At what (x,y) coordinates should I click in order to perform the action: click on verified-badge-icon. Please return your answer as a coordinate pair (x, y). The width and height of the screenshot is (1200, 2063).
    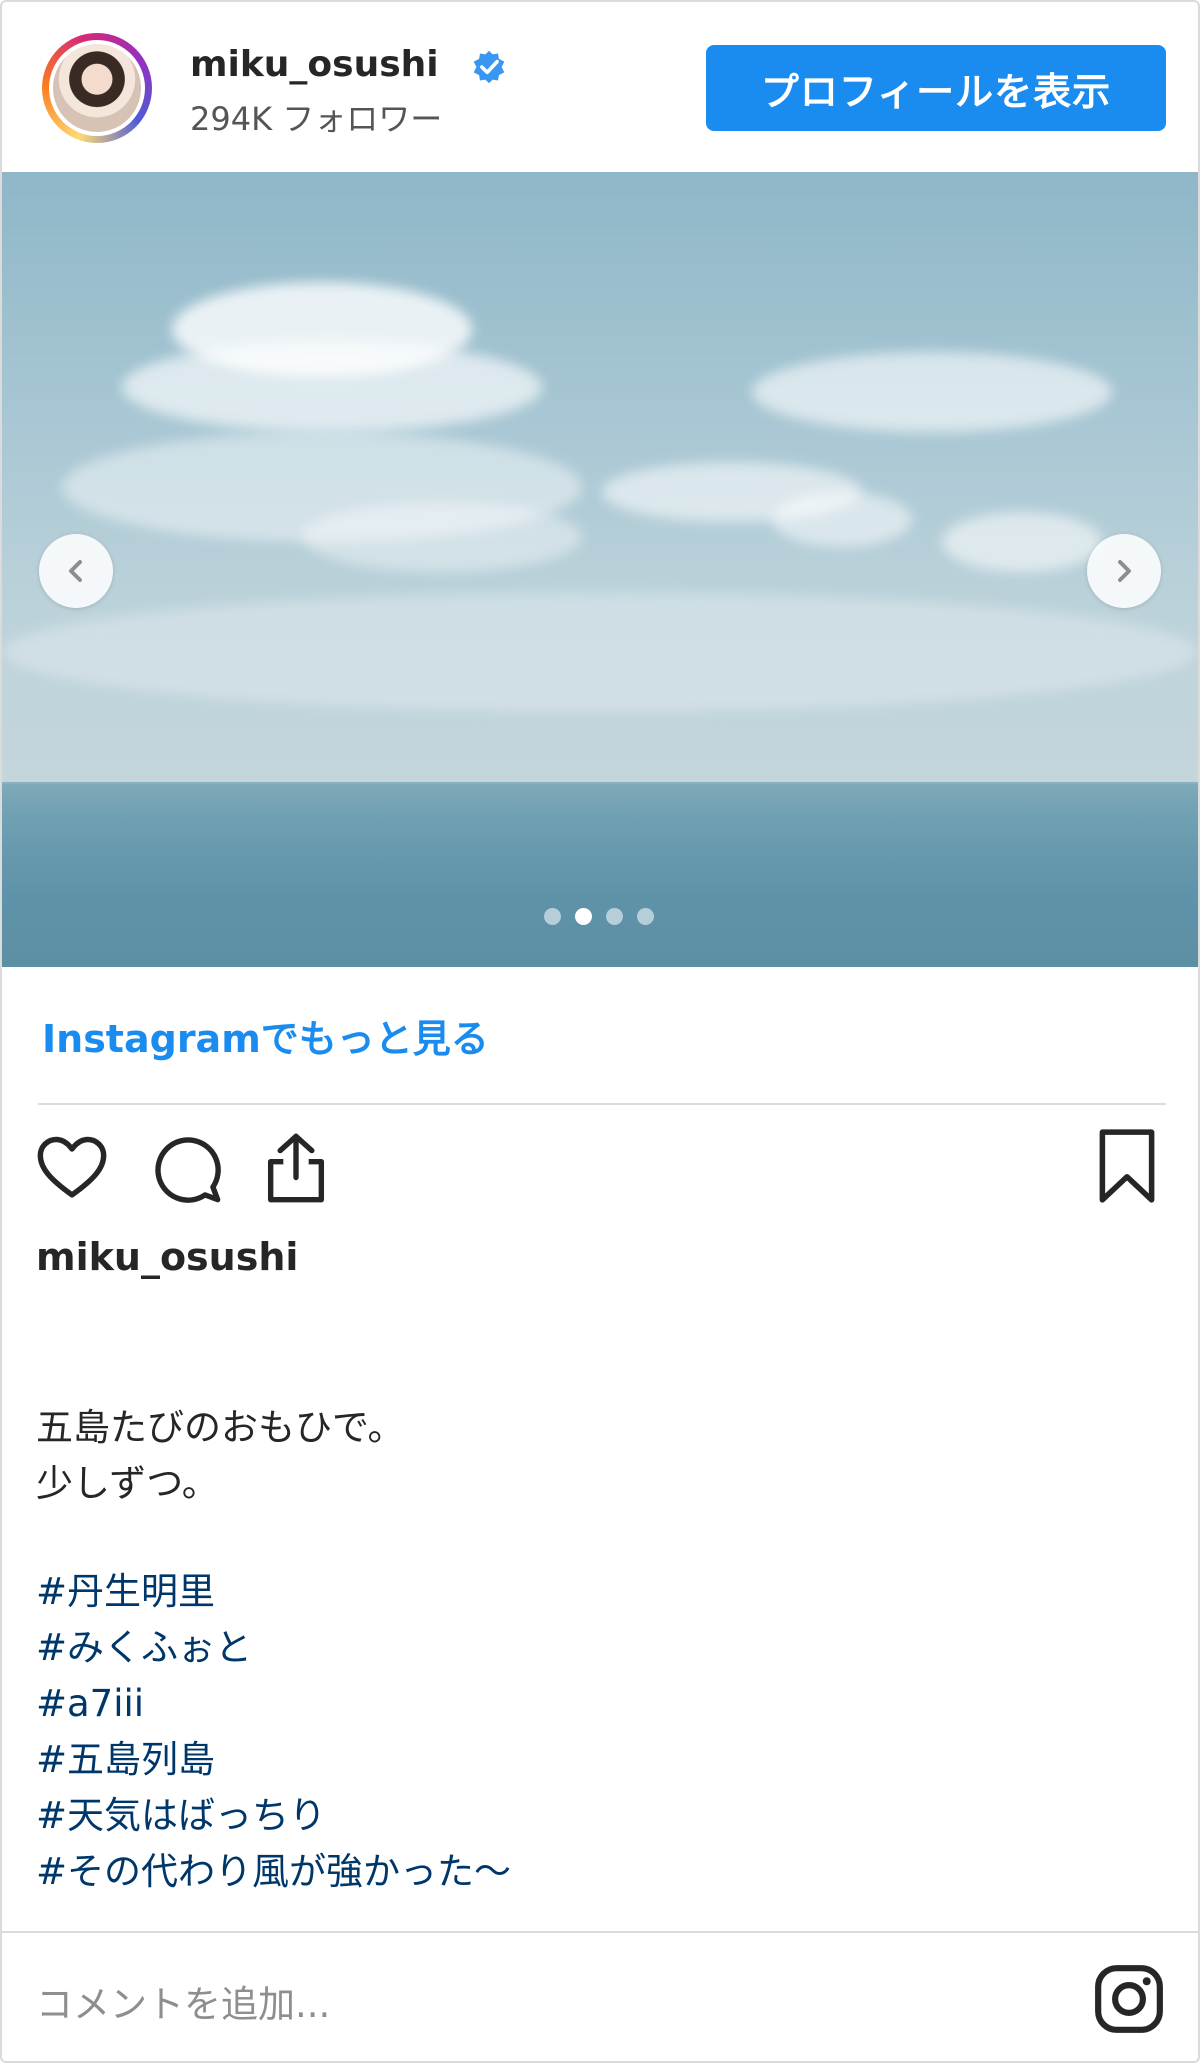
    Looking at the image, I should click on (489, 67).